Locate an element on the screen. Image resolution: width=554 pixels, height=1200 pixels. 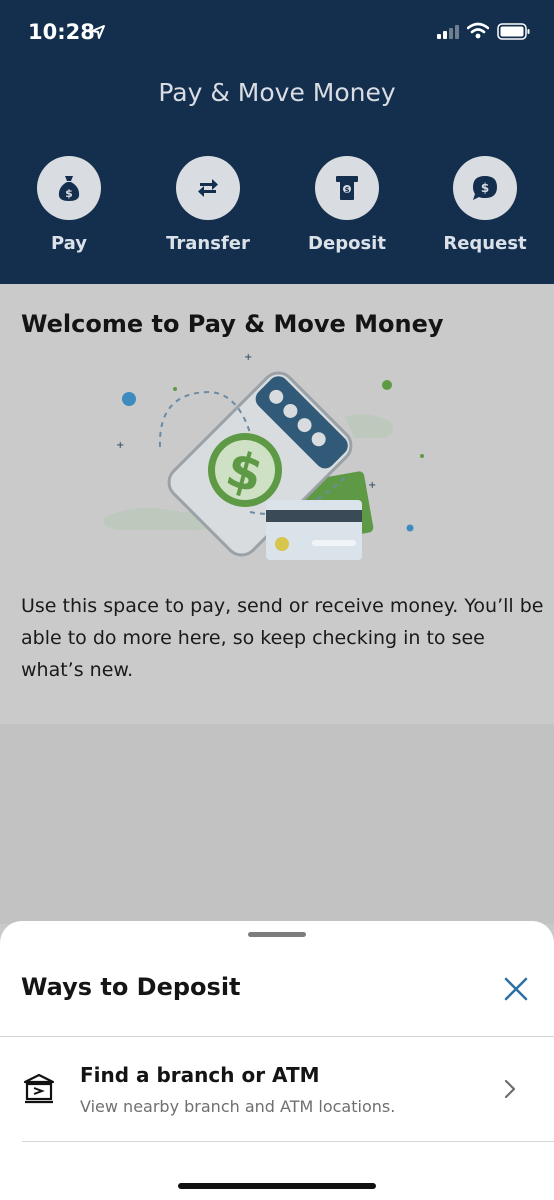
sheet-title: Ways to Deposit is located at coordinates (131, 987).